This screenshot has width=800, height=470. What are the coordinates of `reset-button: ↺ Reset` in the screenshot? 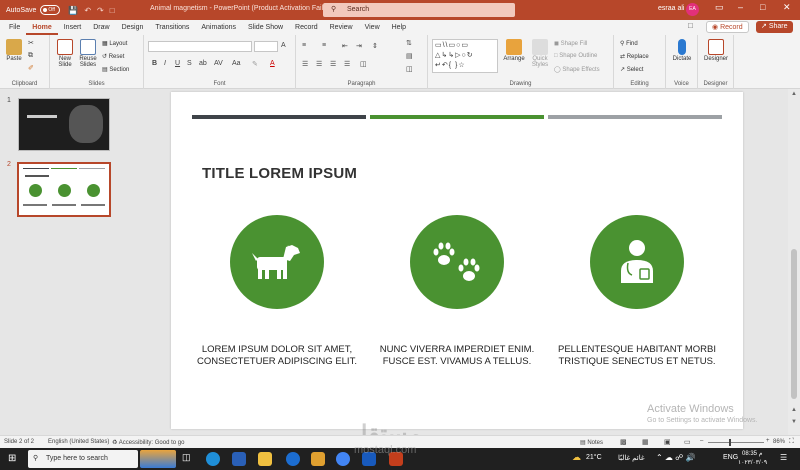 It's located at (113, 56).